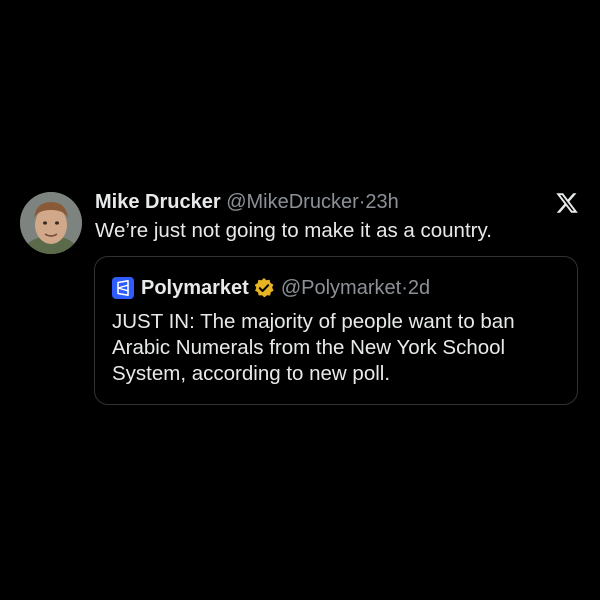  I want to click on tweet-timestamp: 23h, so click(381, 202).